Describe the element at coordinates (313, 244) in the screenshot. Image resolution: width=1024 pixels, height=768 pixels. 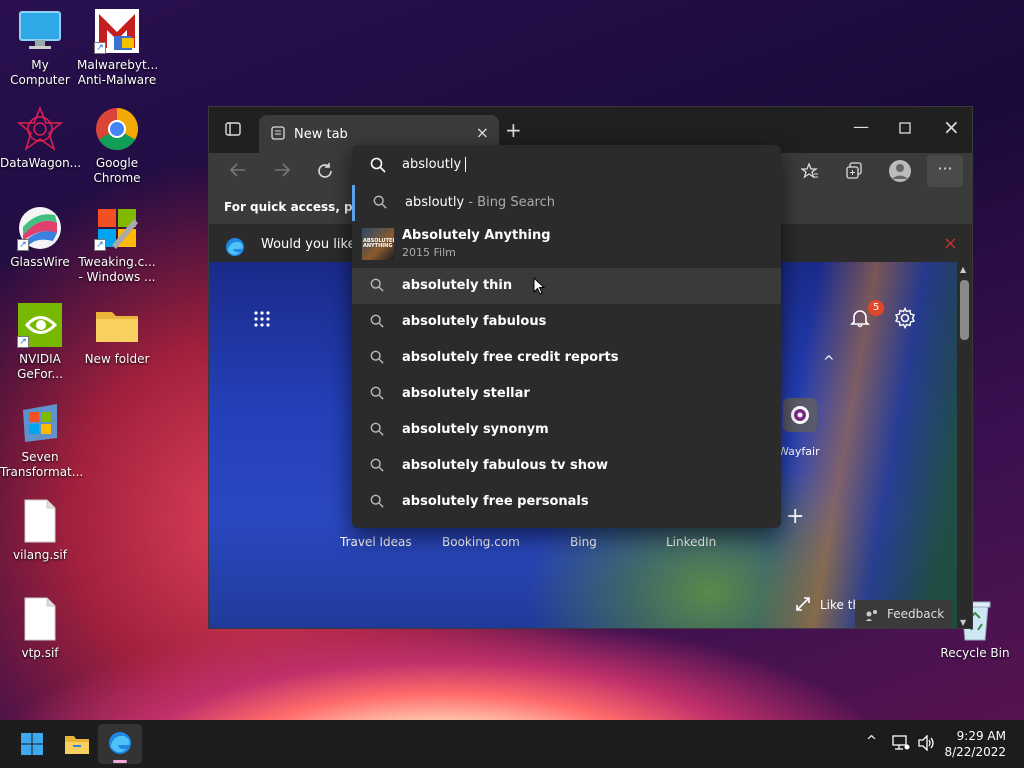
I see `info-prompt: Would you like t` at that location.